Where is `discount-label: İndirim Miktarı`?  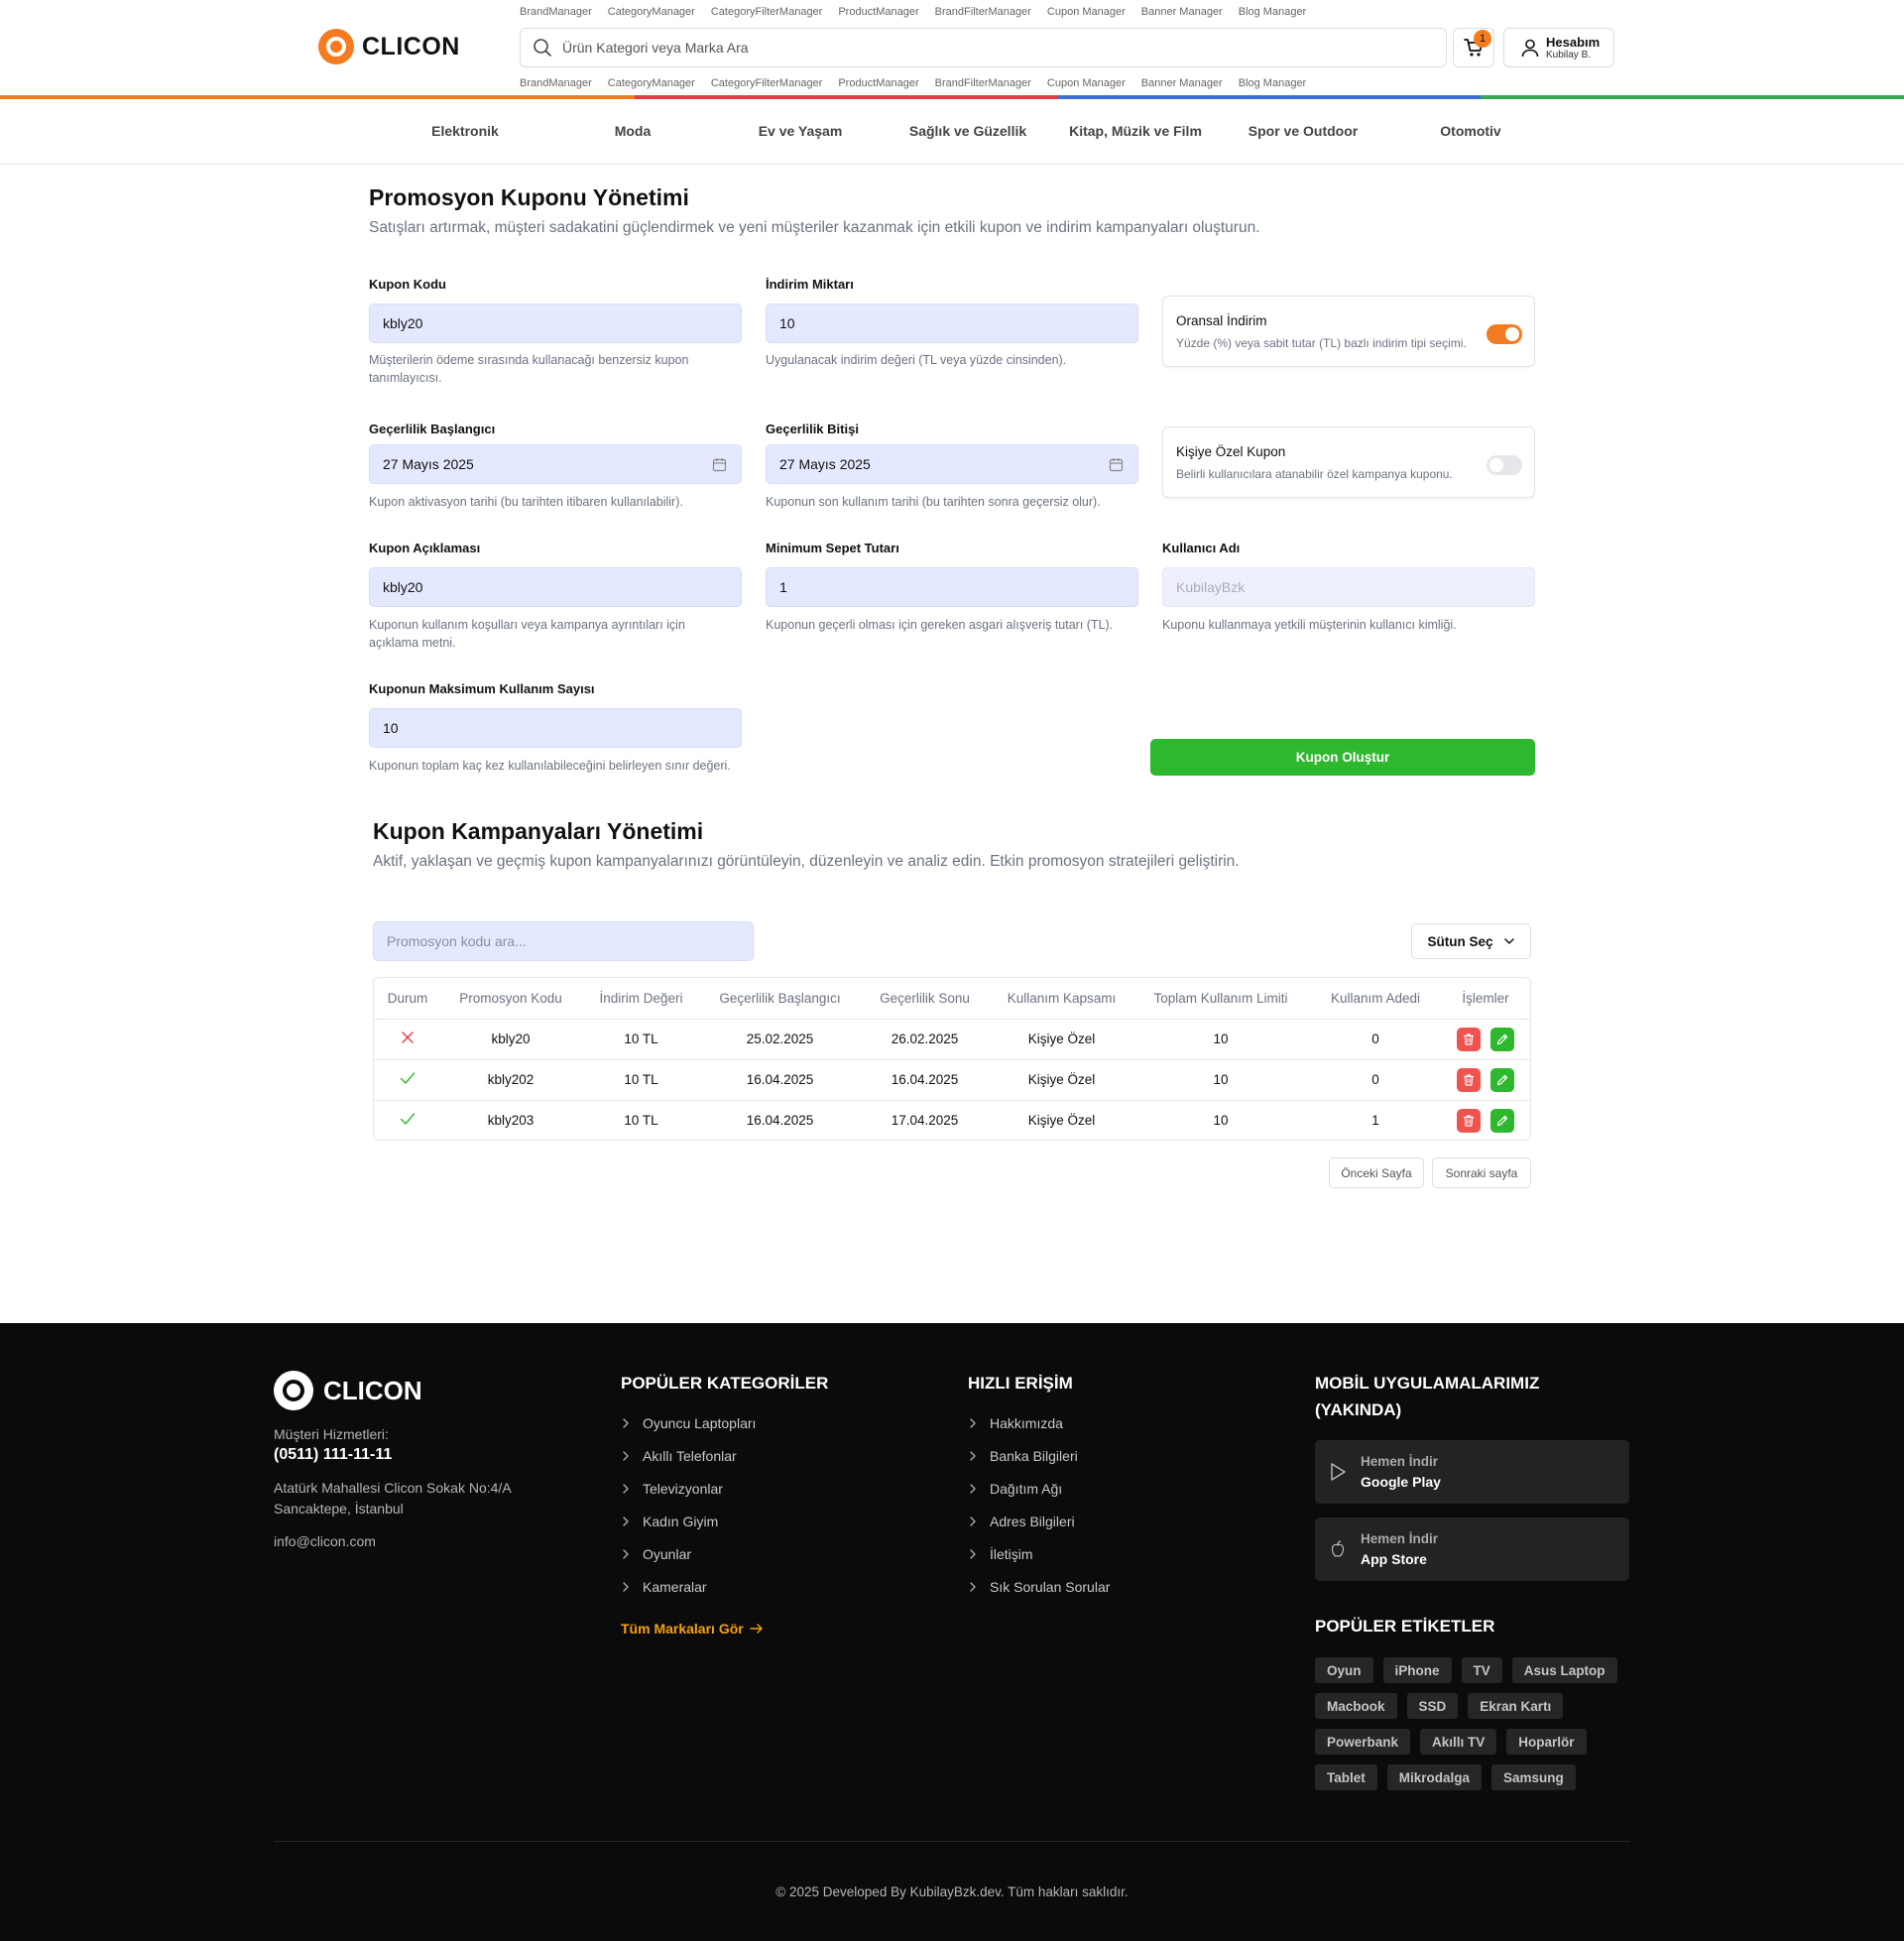 discount-label: İndirim Miktarı is located at coordinates (810, 284).